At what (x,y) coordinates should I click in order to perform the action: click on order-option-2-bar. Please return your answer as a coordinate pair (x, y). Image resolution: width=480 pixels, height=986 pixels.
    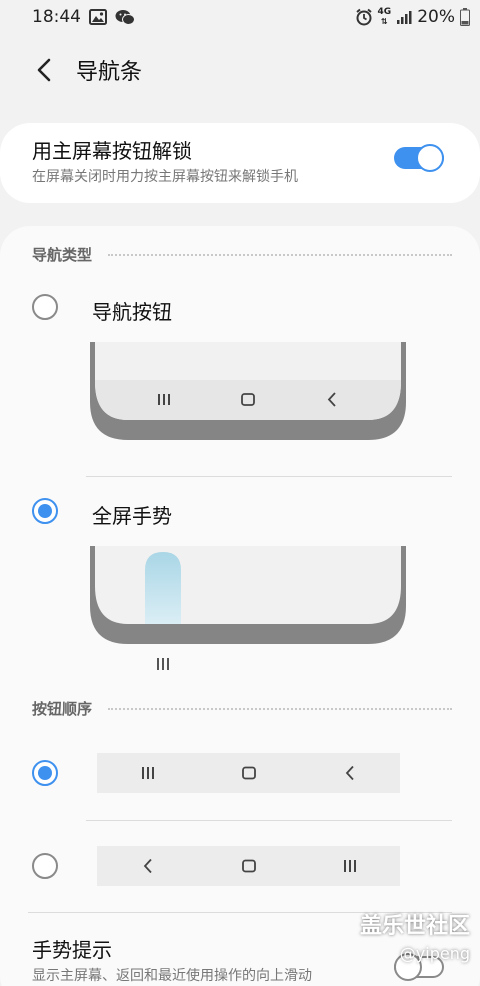
    Looking at the image, I should click on (248, 866).